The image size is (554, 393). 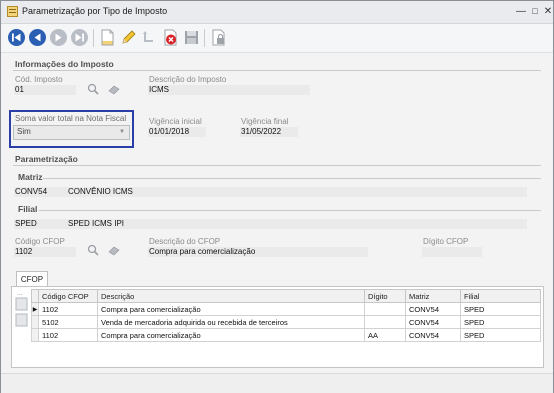 What do you see at coordinates (202, 251) in the screenshot?
I see `descricao-cfop-value: Compra para comercialização` at bounding box center [202, 251].